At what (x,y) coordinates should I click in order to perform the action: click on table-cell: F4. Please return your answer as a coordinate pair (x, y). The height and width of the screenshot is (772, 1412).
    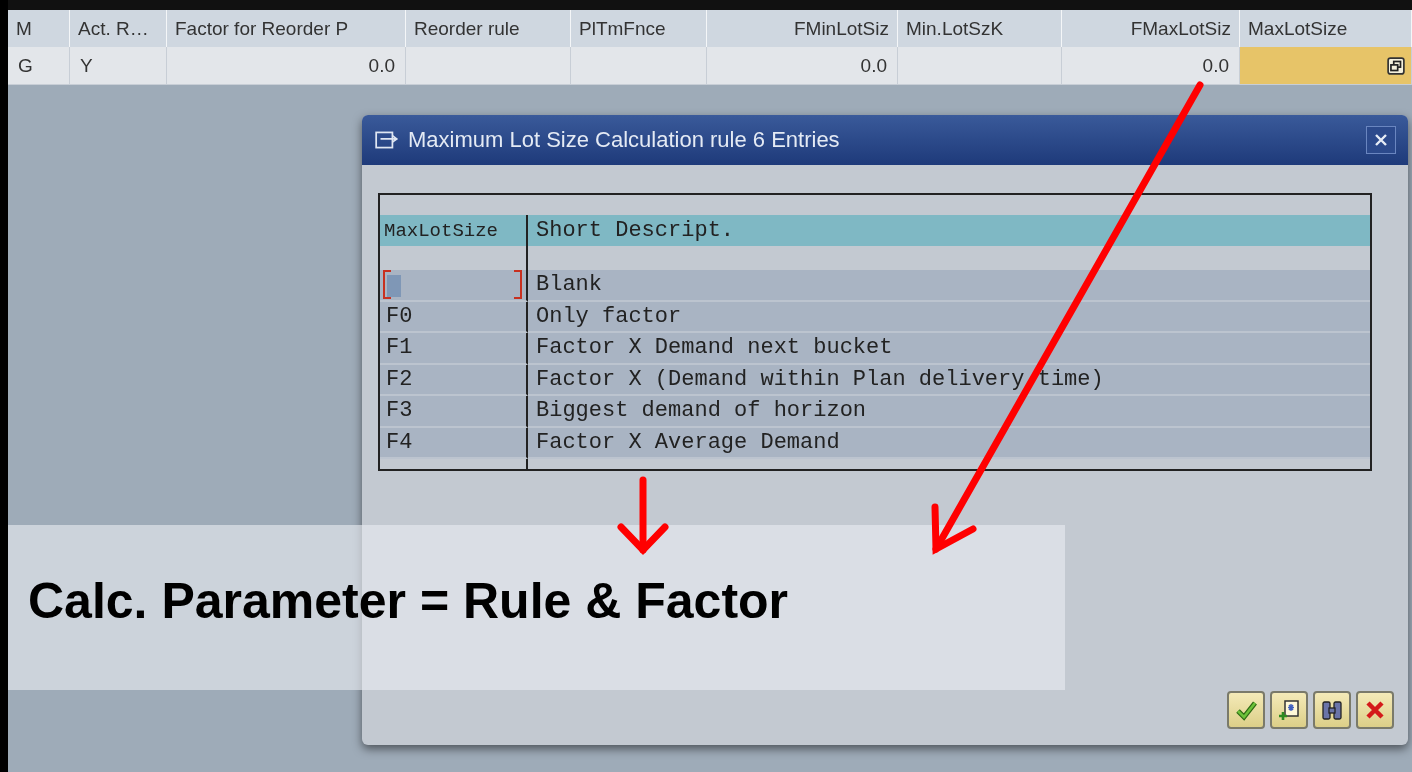
    Looking at the image, I should click on (454, 443).